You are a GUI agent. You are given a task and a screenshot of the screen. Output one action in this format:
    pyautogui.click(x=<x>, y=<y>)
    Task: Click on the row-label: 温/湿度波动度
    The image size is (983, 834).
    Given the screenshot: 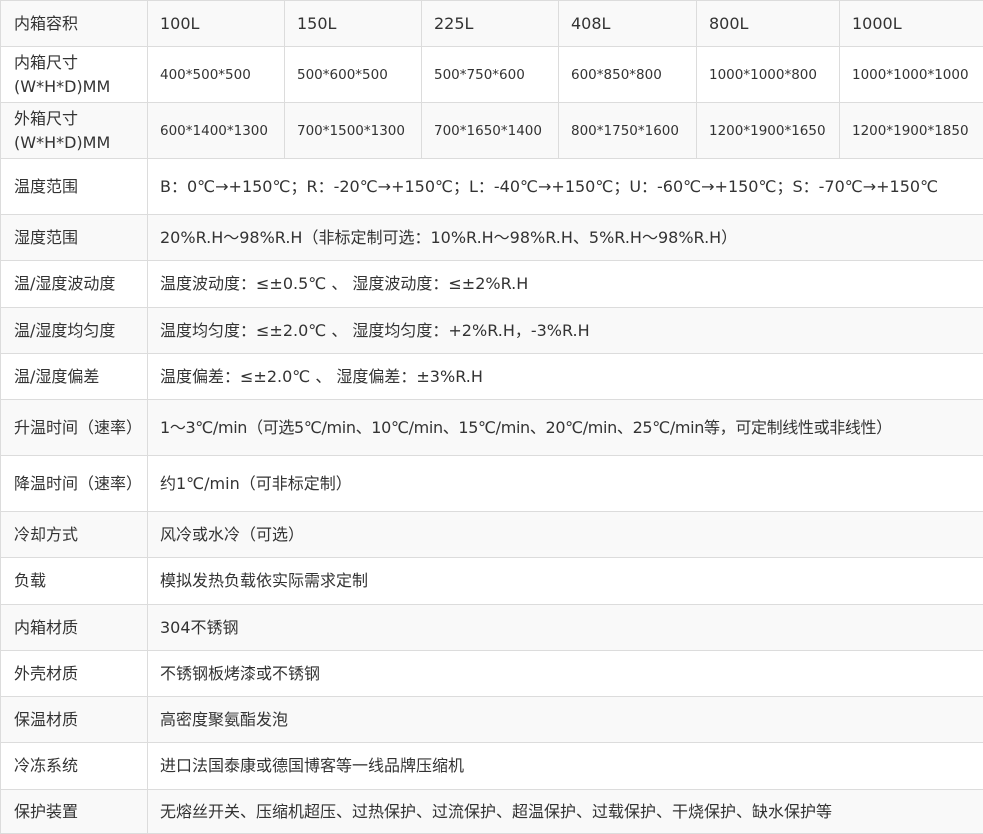 What is the action you would take?
    pyautogui.click(x=74, y=284)
    